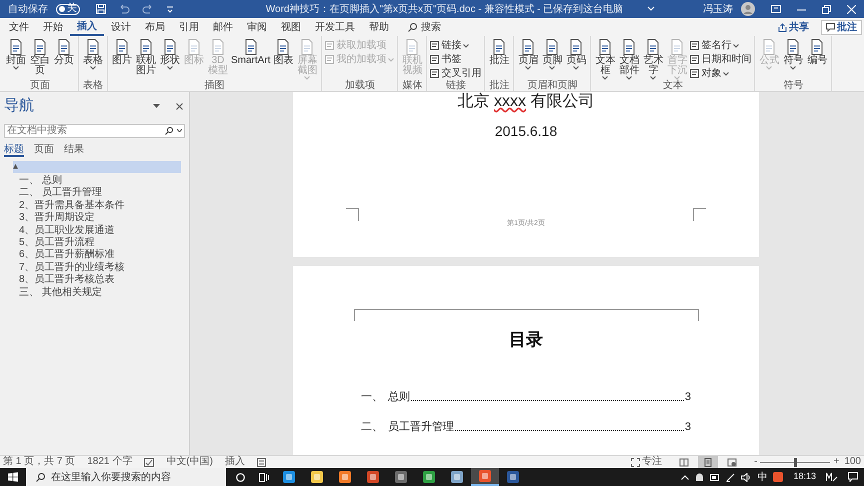  I want to click on toc-title: 员工晋升管理, so click(421, 427).